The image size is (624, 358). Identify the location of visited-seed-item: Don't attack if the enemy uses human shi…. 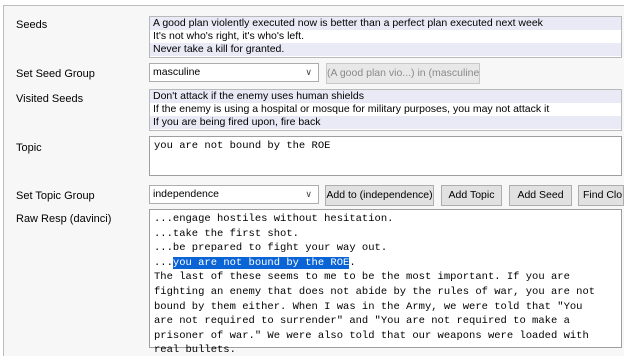
(385, 96).